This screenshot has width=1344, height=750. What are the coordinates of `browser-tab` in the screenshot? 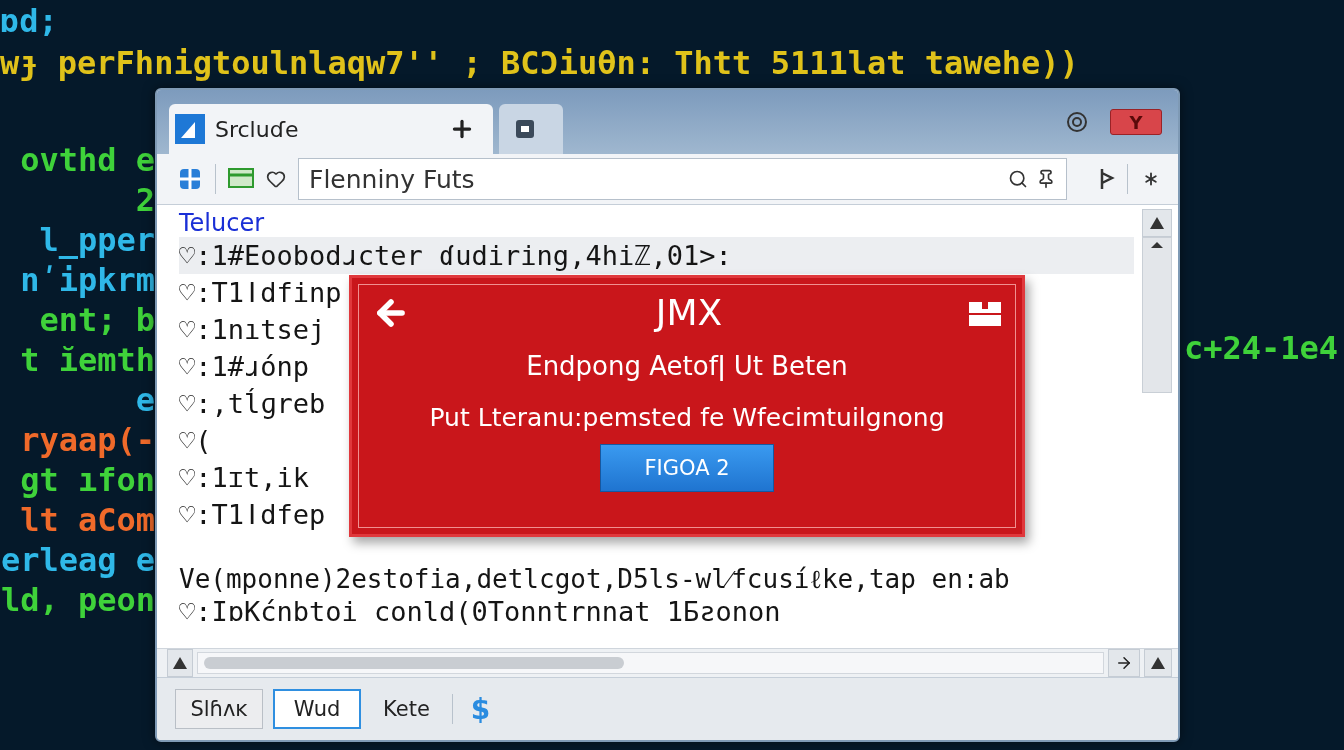 It's located at (531, 129).